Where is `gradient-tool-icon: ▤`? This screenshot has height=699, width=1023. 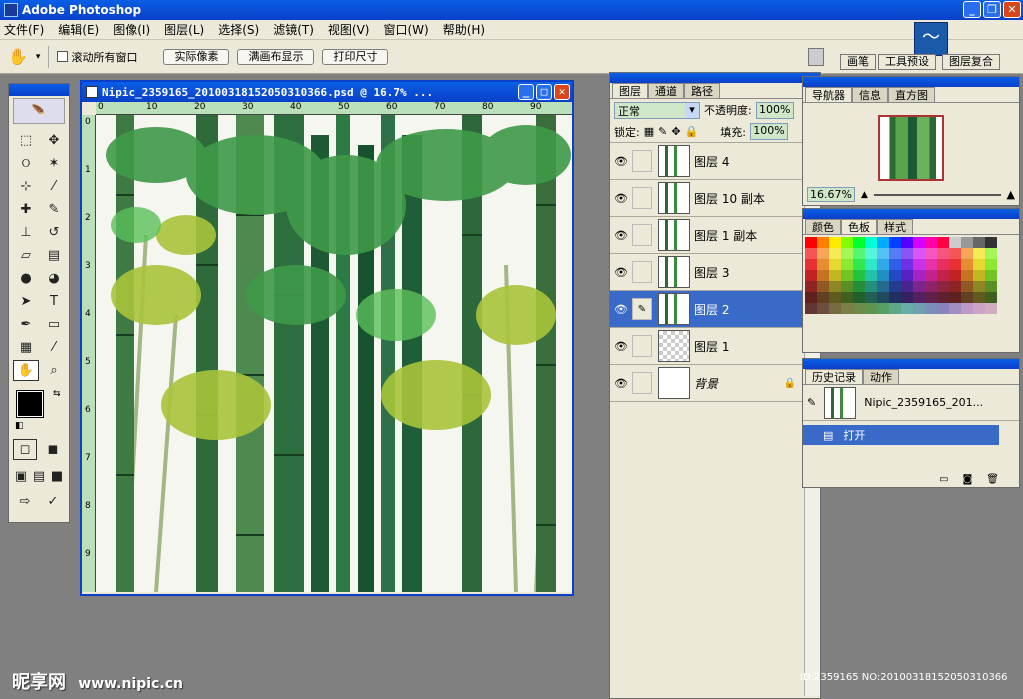
gradient-tool-icon: ▤ is located at coordinates (54, 255).